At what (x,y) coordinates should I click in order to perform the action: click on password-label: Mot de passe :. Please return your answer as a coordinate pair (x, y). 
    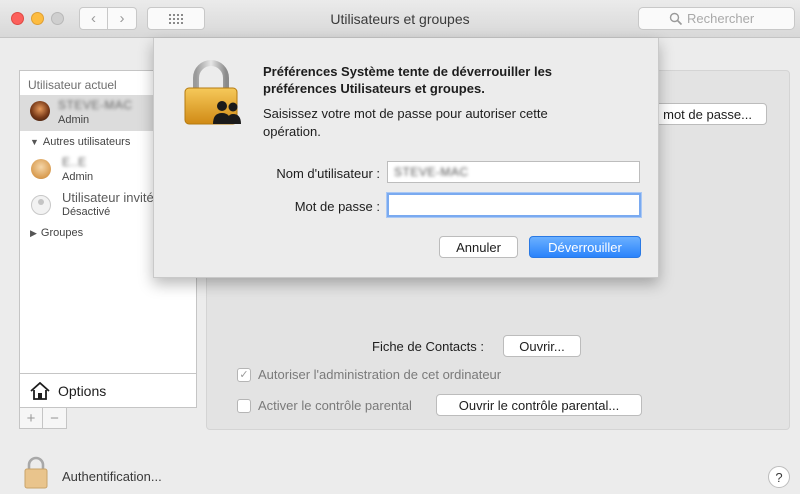
    Looking at the image, I should click on (337, 206).